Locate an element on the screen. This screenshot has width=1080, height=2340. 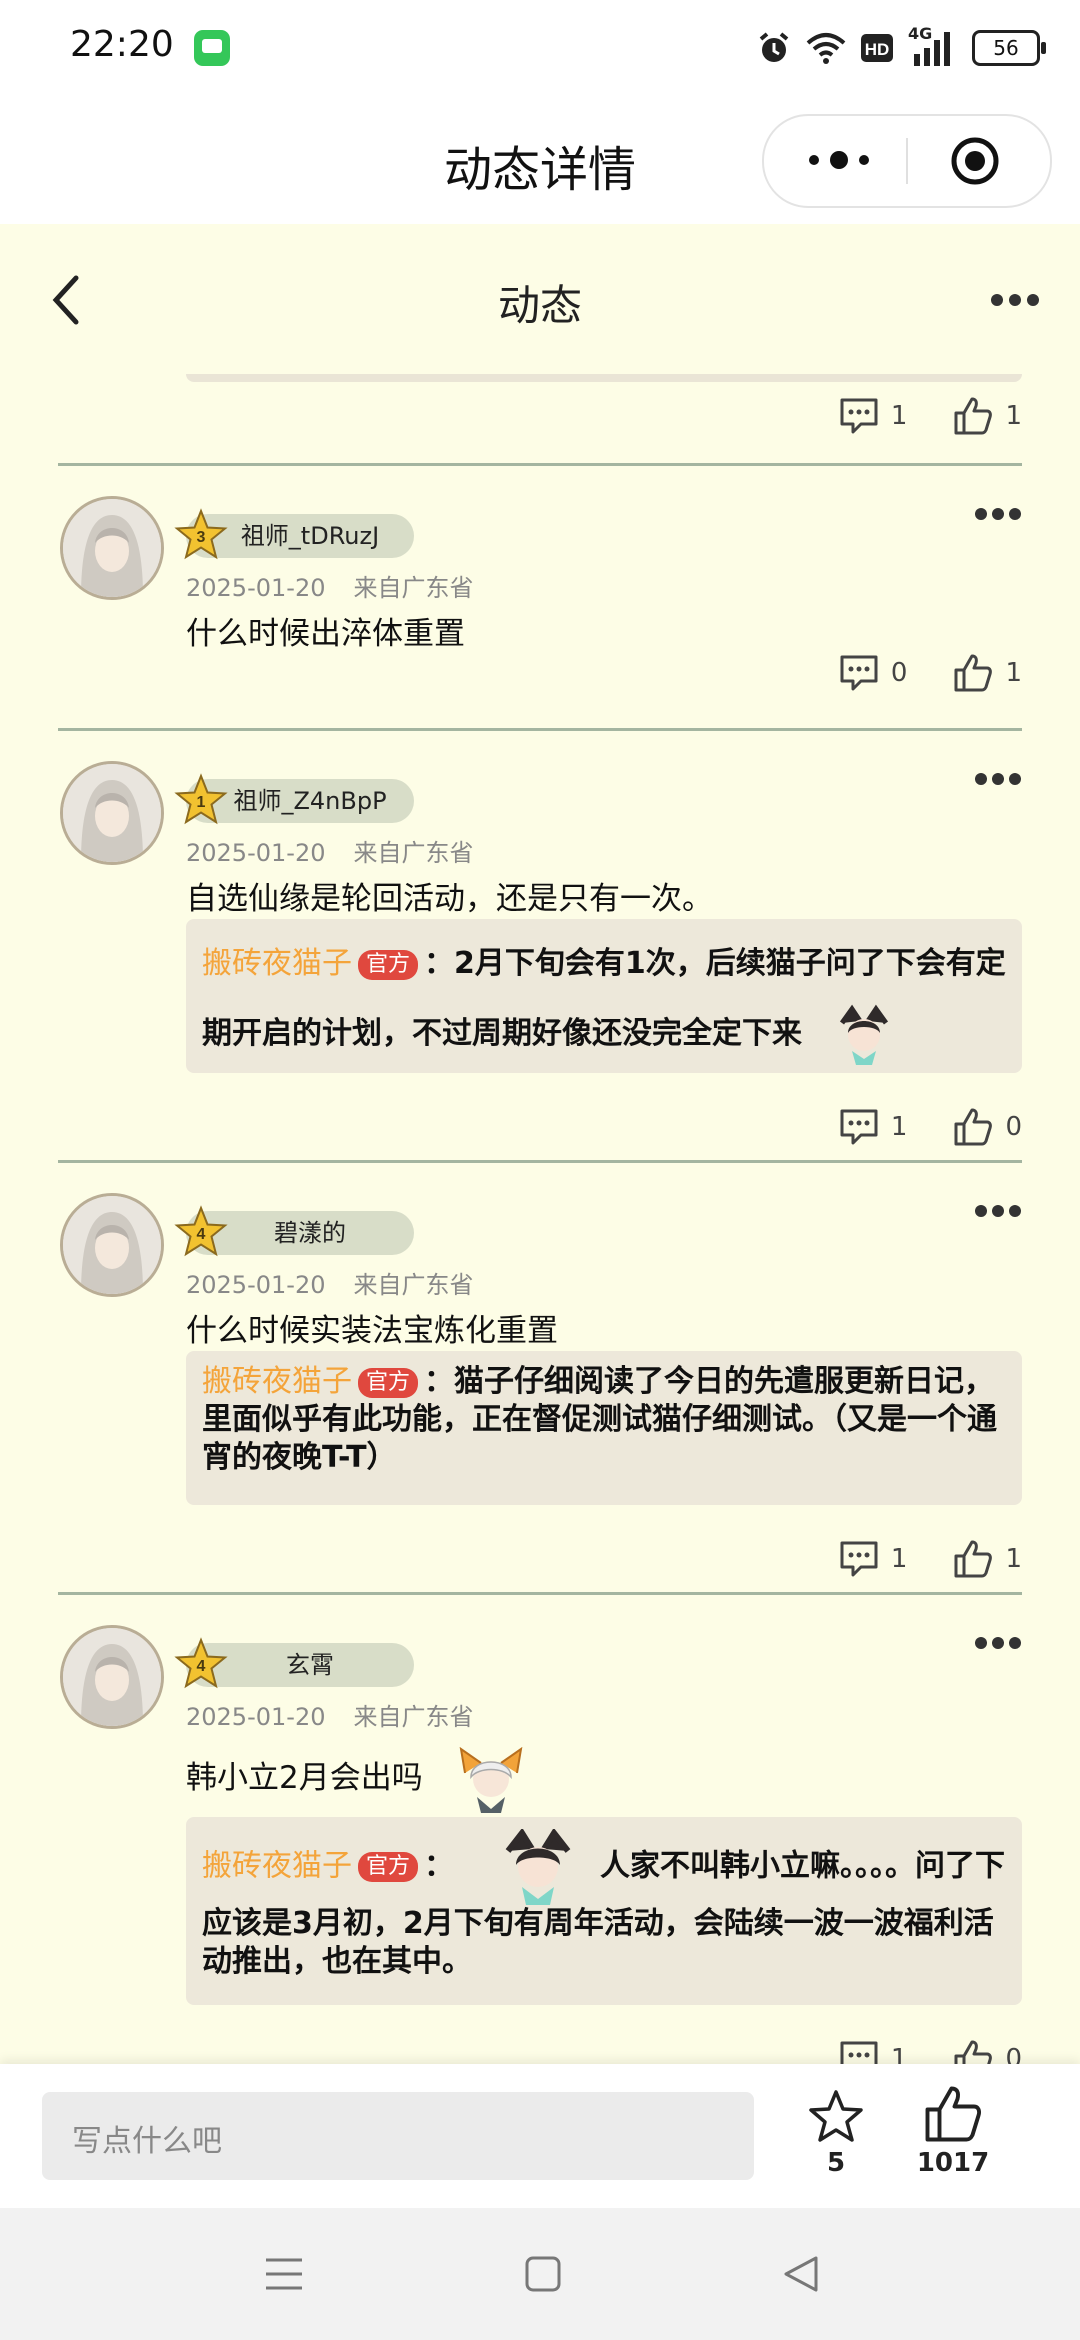
post-like-button: 1017 is located at coordinates (953, 2131).